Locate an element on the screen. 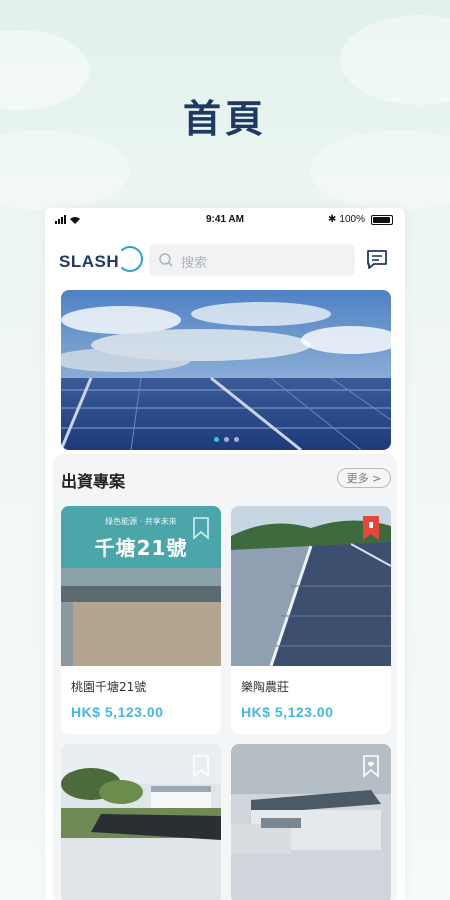 Image resolution: width=450 pixels, height=900 pixels. message-icon is located at coordinates (377, 259).